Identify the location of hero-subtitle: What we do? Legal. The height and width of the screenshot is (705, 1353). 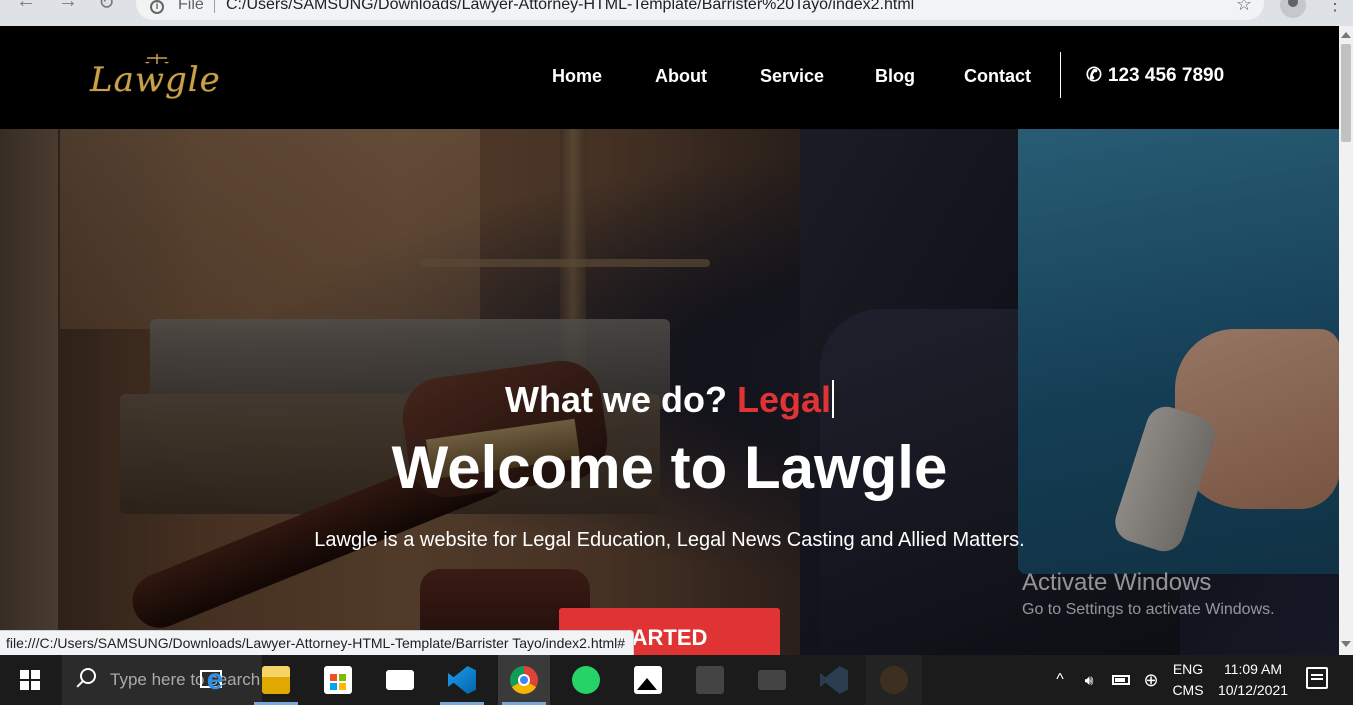
(669, 400).